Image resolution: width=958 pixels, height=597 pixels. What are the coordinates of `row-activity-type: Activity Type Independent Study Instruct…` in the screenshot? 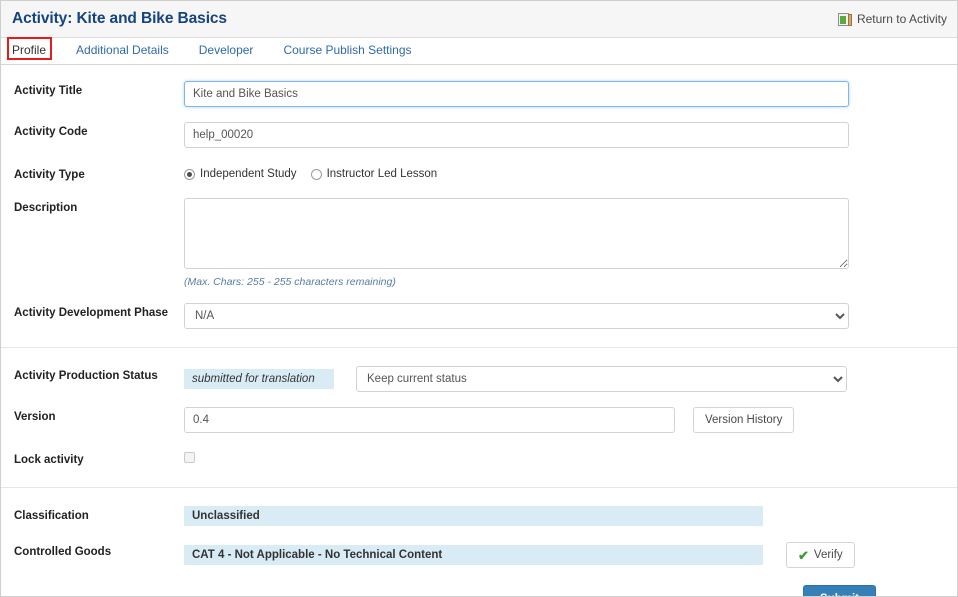 It's located at (479, 164).